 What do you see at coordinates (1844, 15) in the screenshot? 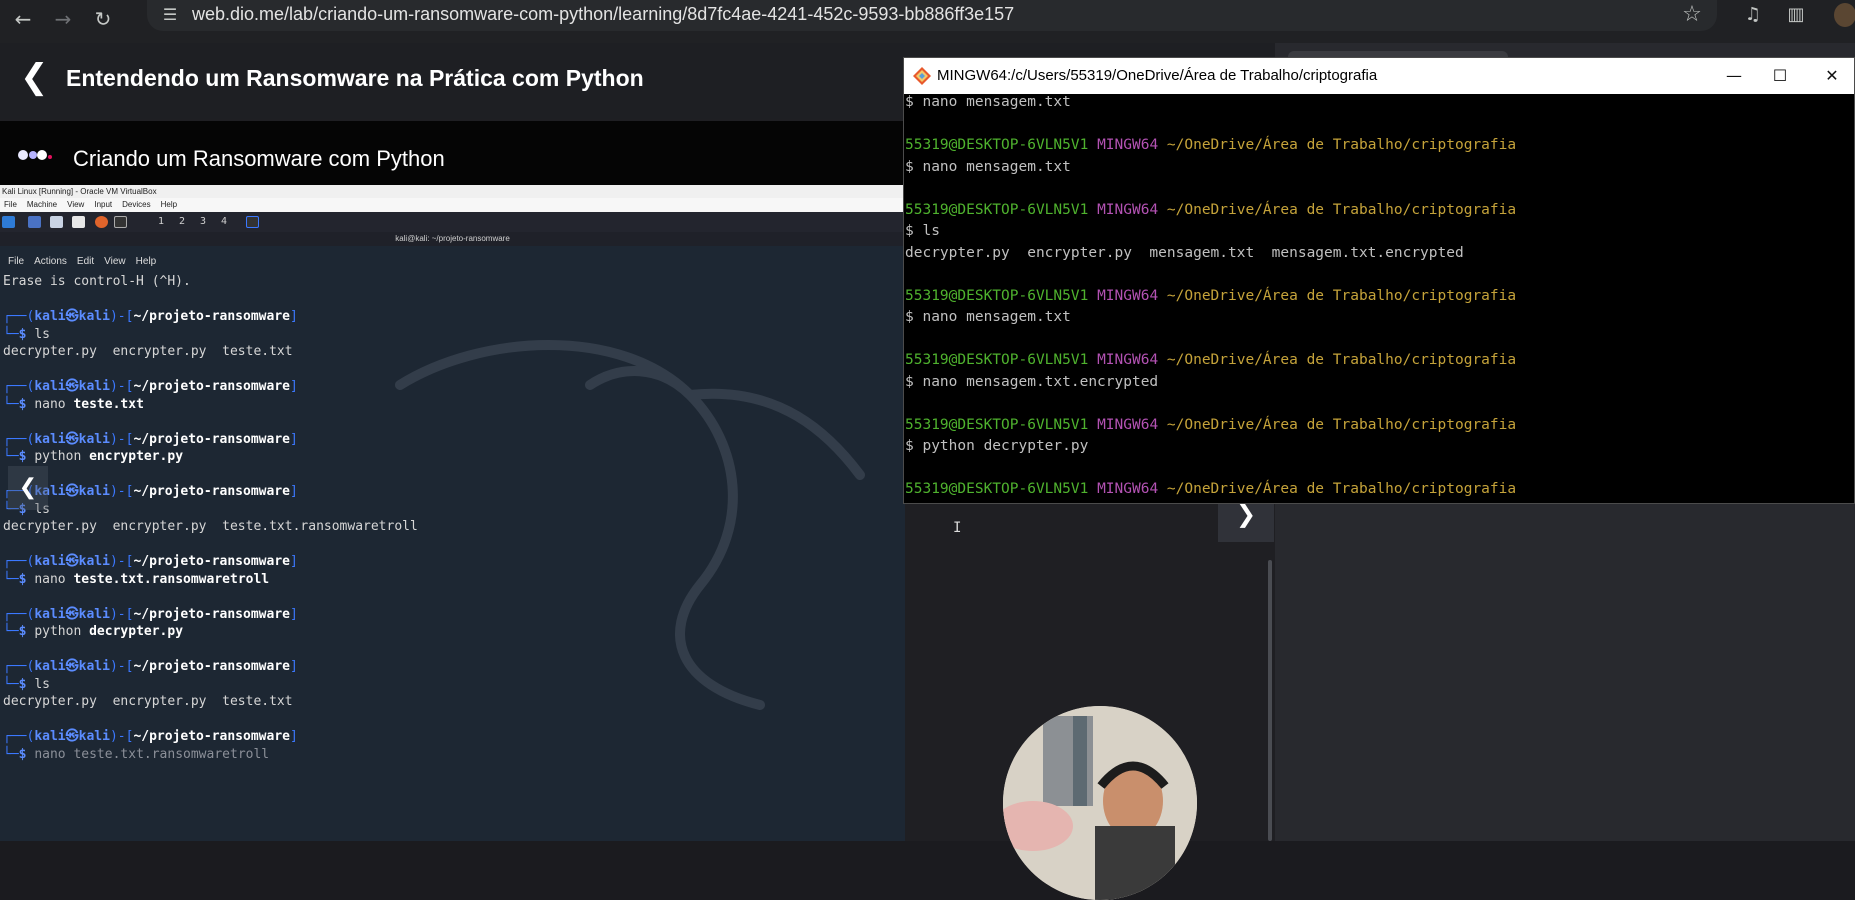
I see `profile-avatar` at bounding box center [1844, 15].